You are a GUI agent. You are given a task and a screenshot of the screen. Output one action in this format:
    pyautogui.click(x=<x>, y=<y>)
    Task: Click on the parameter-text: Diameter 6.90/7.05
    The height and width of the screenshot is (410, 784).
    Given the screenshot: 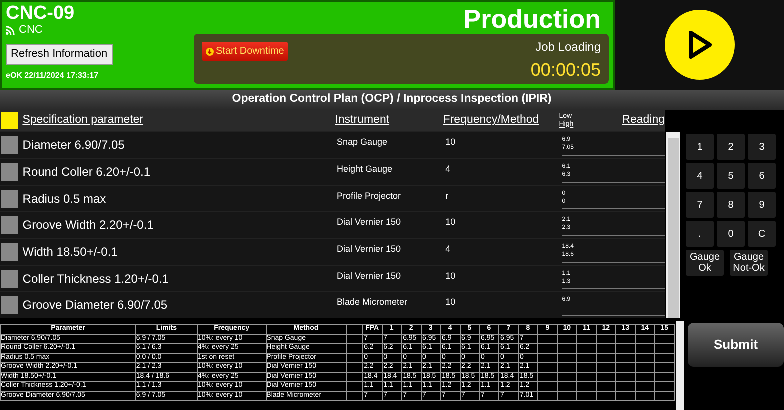 What is the action you would take?
    pyautogui.click(x=74, y=145)
    